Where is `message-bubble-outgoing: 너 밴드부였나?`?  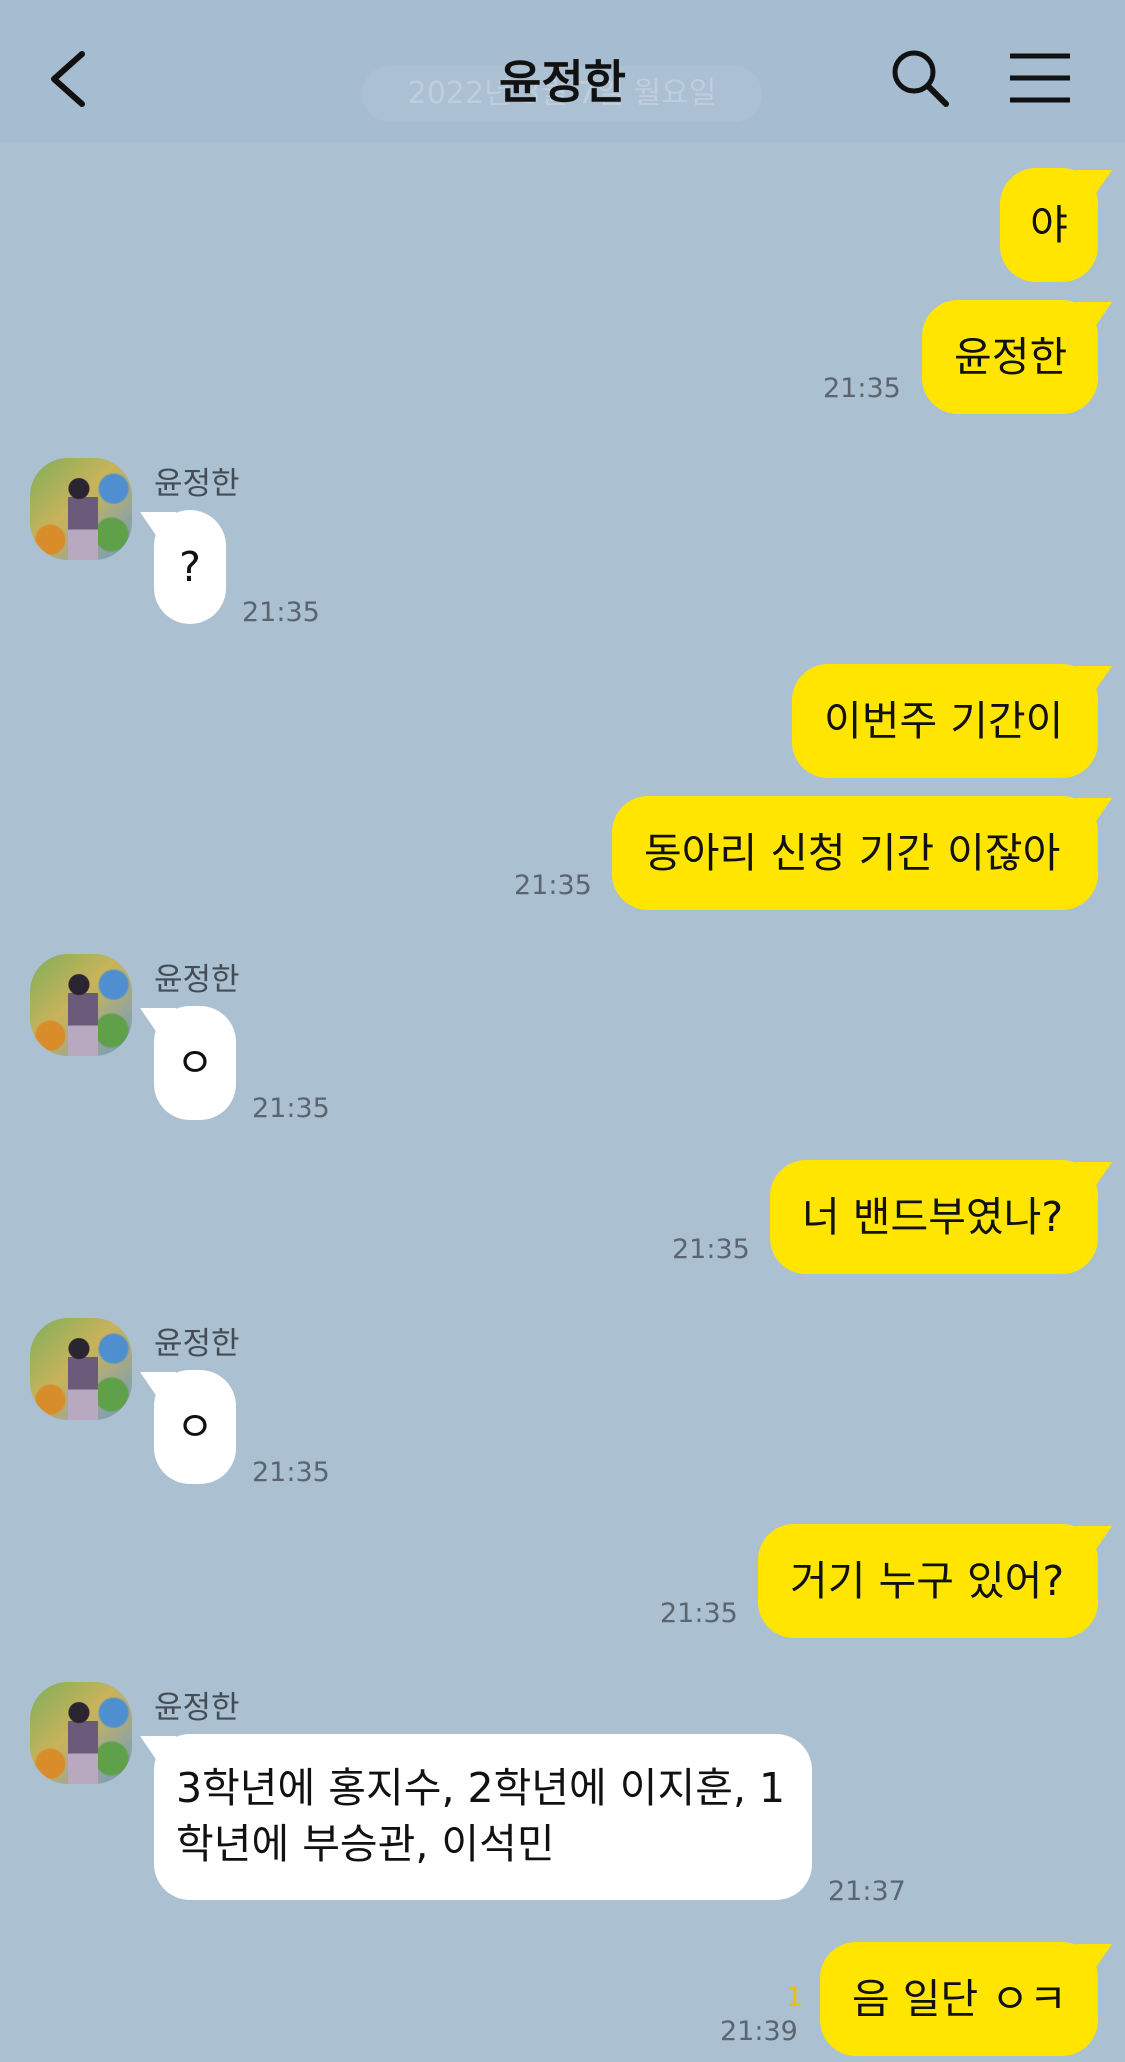 message-bubble-outgoing: 너 밴드부였나? is located at coordinates (934, 1217).